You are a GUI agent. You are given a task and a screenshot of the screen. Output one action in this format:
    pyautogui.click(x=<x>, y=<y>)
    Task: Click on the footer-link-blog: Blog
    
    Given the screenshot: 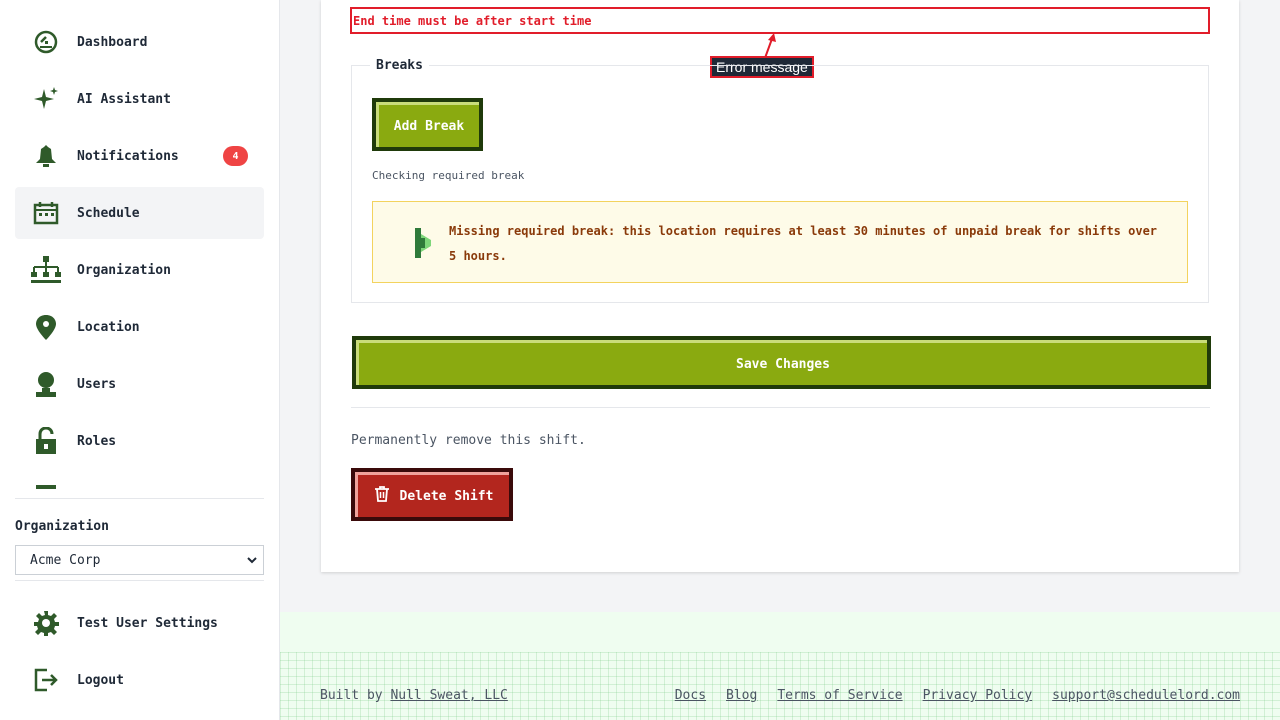 What is the action you would take?
    pyautogui.click(x=741, y=695)
    